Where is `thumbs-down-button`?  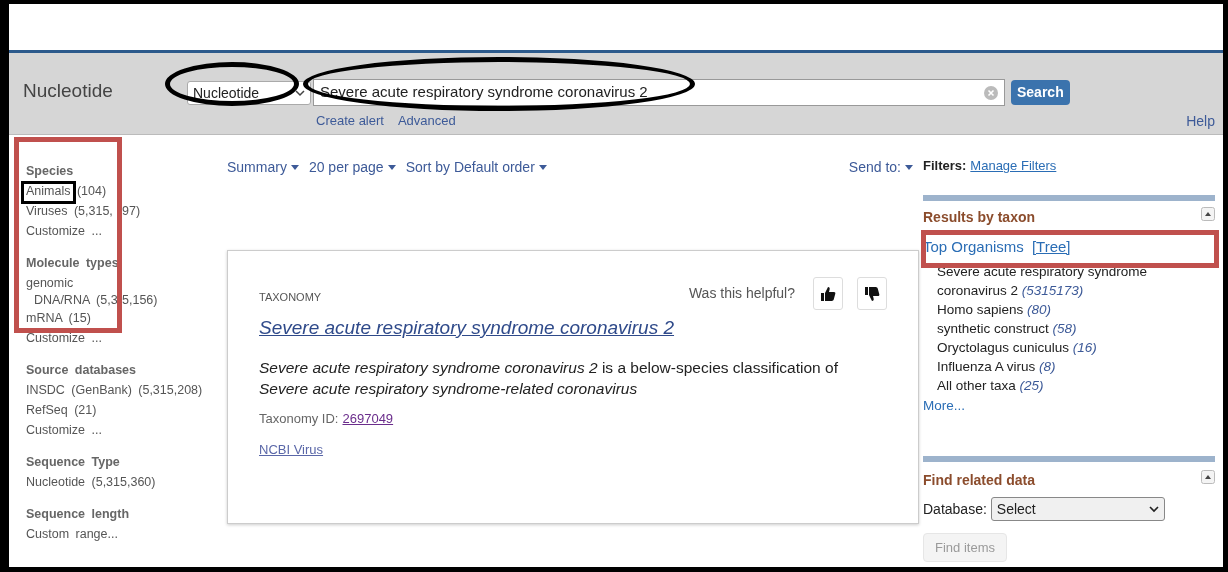 thumbs-down-button is located at coordinates (872, 293).